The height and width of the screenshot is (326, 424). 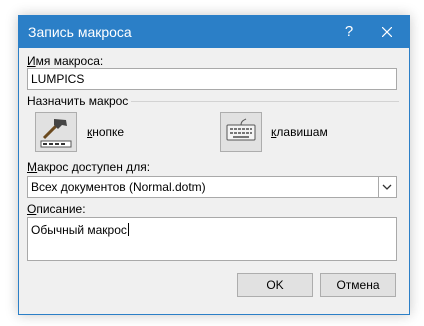 What do you see at coordinates (349, 32) in the screenshot?
I see `help-button: ?` at bounding box center [349, 32].